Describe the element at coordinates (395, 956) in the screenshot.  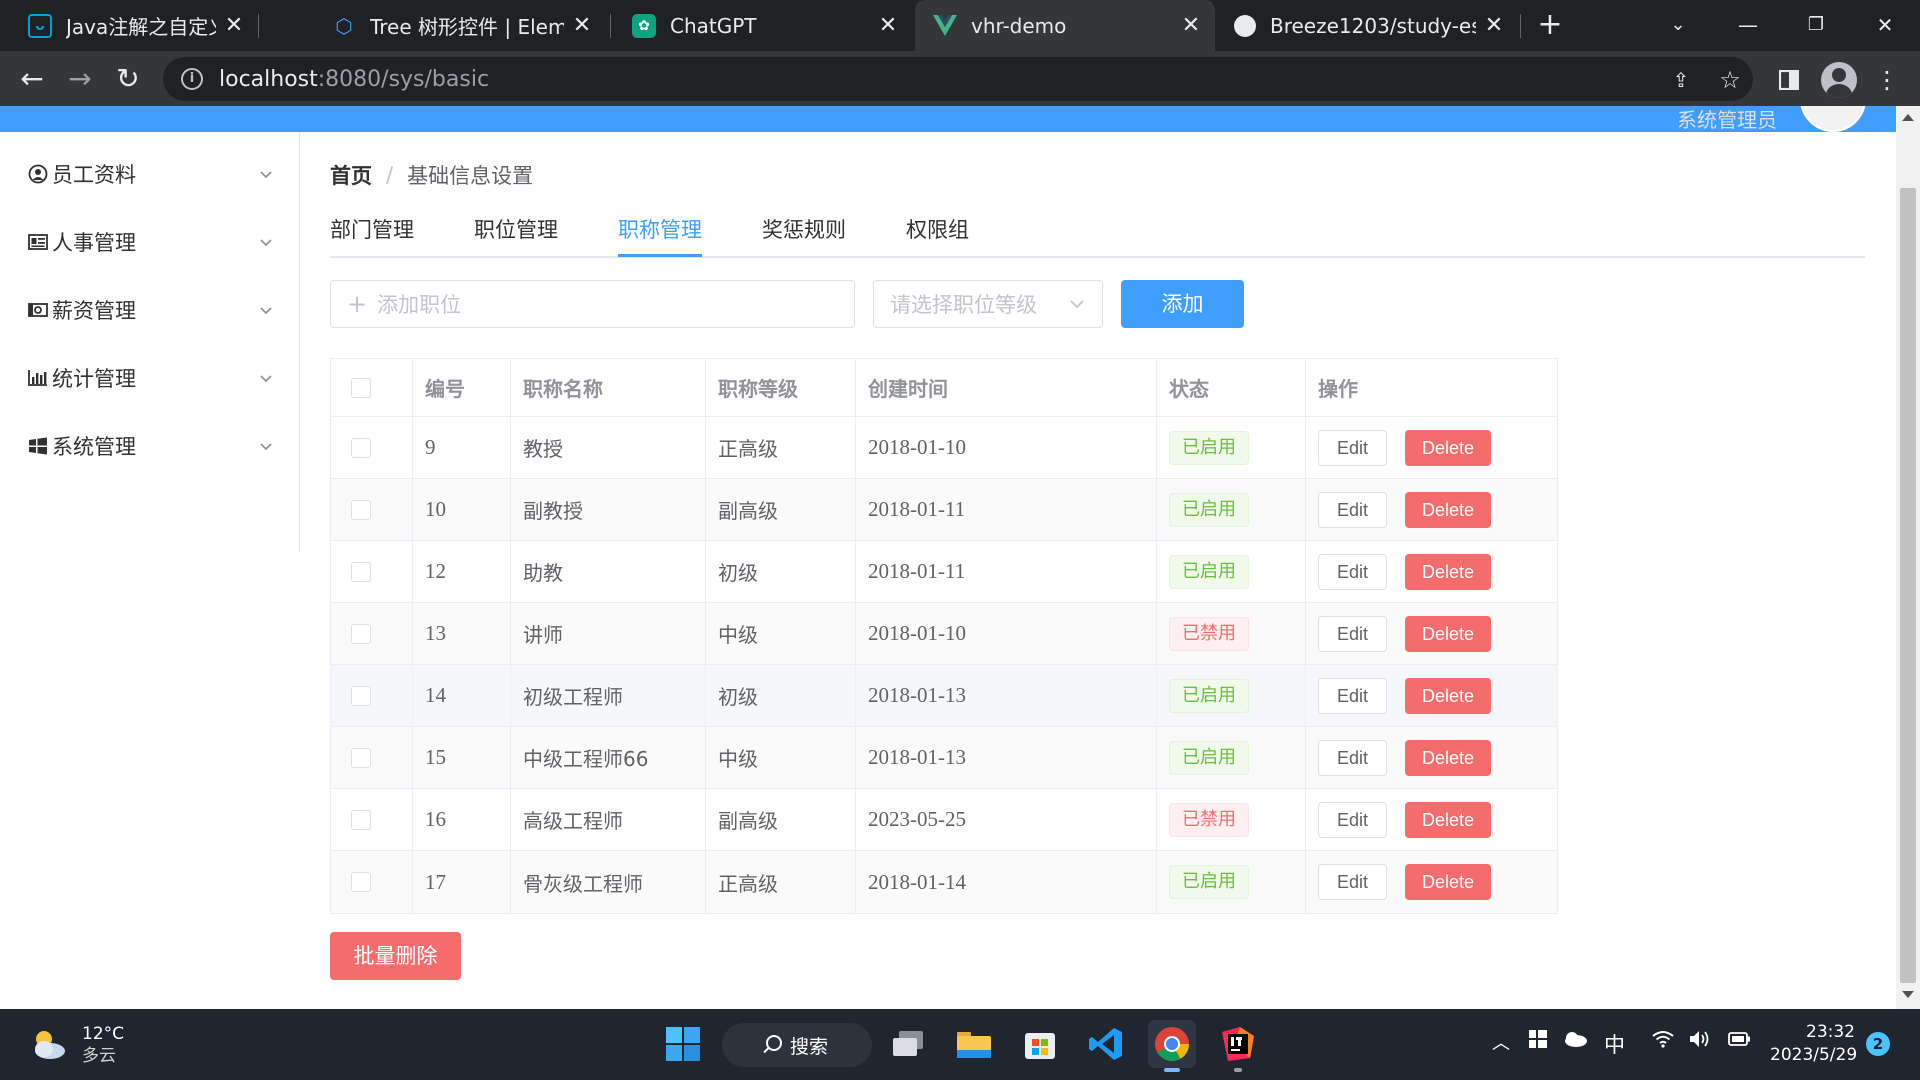
I see `batch-delete-button: 批量删除` at that location.